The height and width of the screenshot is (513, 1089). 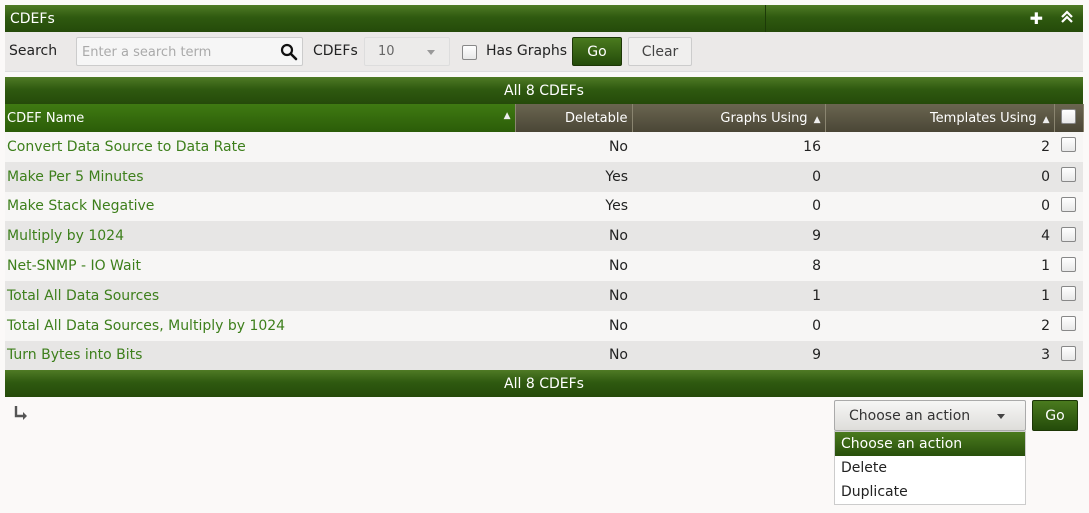 What do you see at coordinates (32, 18) in the screenshot?
I see `panel-title: CDEFs` at bounding box center [32, 18].